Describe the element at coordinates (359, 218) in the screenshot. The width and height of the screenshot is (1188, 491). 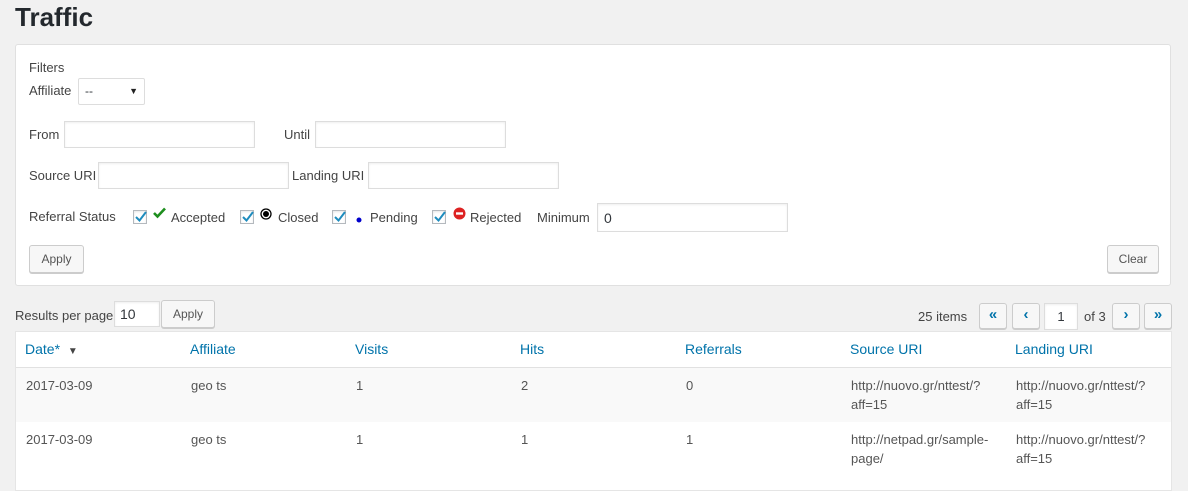
I see `pending-dot-icon` at that location.